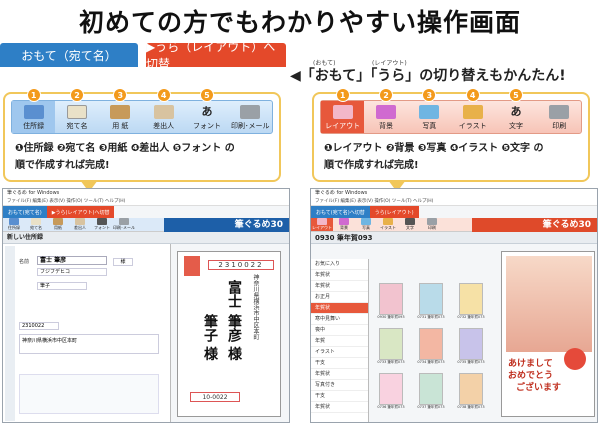 The width and height of the screenshot is (600, 423). I want to click on right-step-description: ❶レイアウト ❷背景 ❸写真 ❹イラスト ❺文字 の 順で作成すれば完成!, so click(455, 157).